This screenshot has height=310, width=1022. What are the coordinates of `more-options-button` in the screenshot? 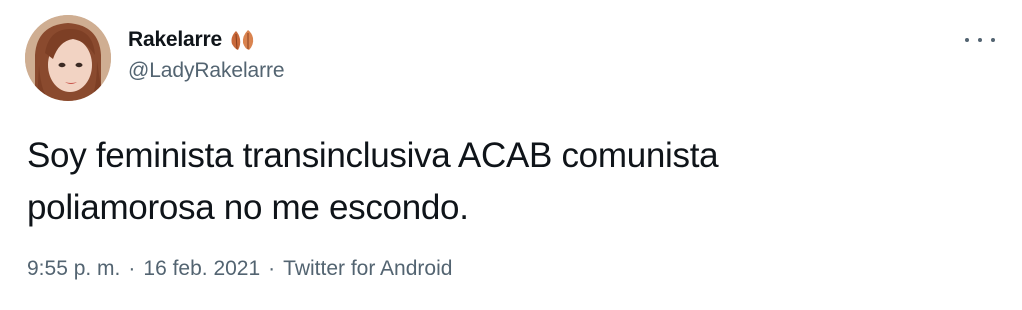 It's located at (980, 40).